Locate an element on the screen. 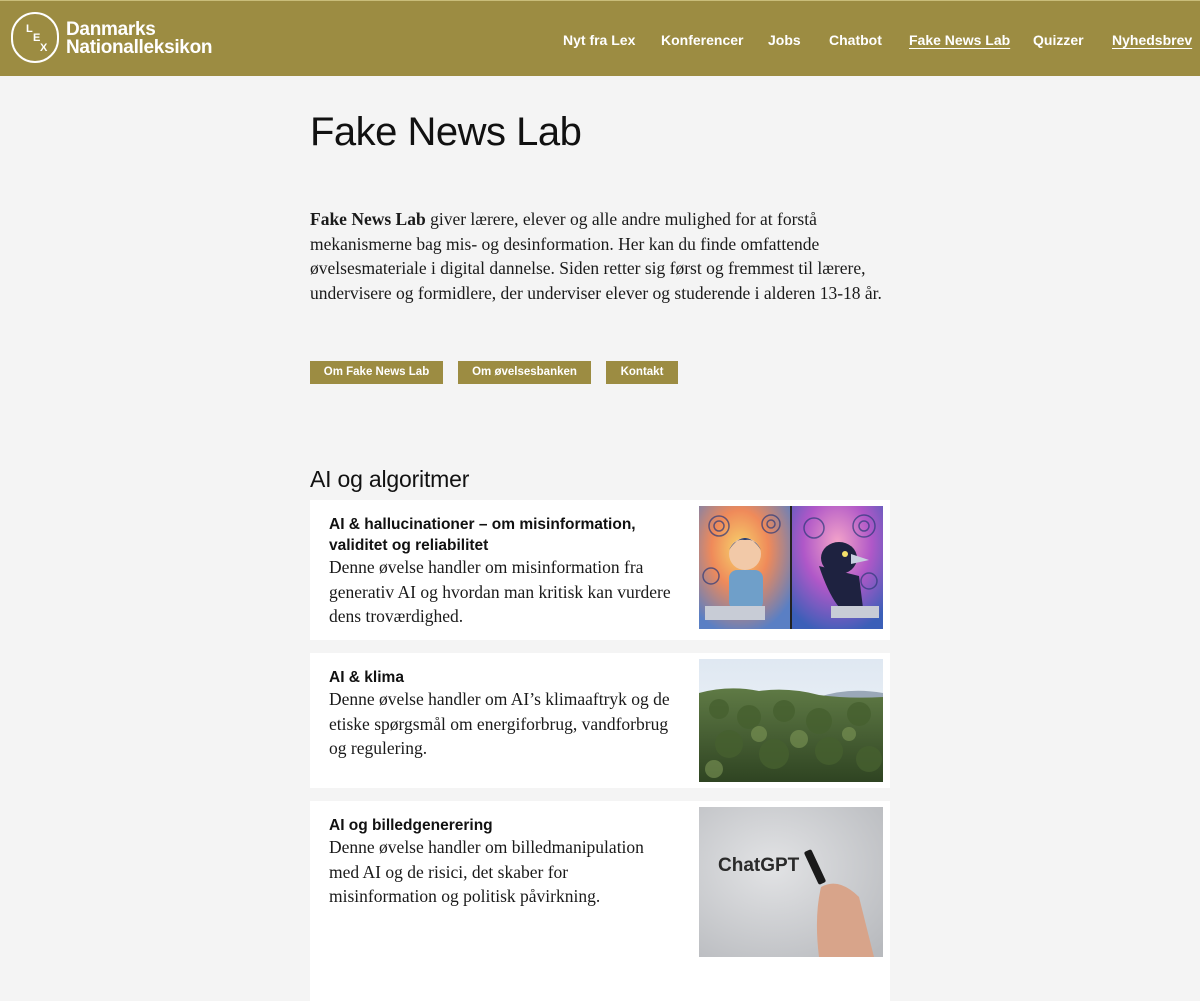 This screenshot has height=1001, width=1200. section-heading: AI og algoritmer is located at coordinates (390, 479).